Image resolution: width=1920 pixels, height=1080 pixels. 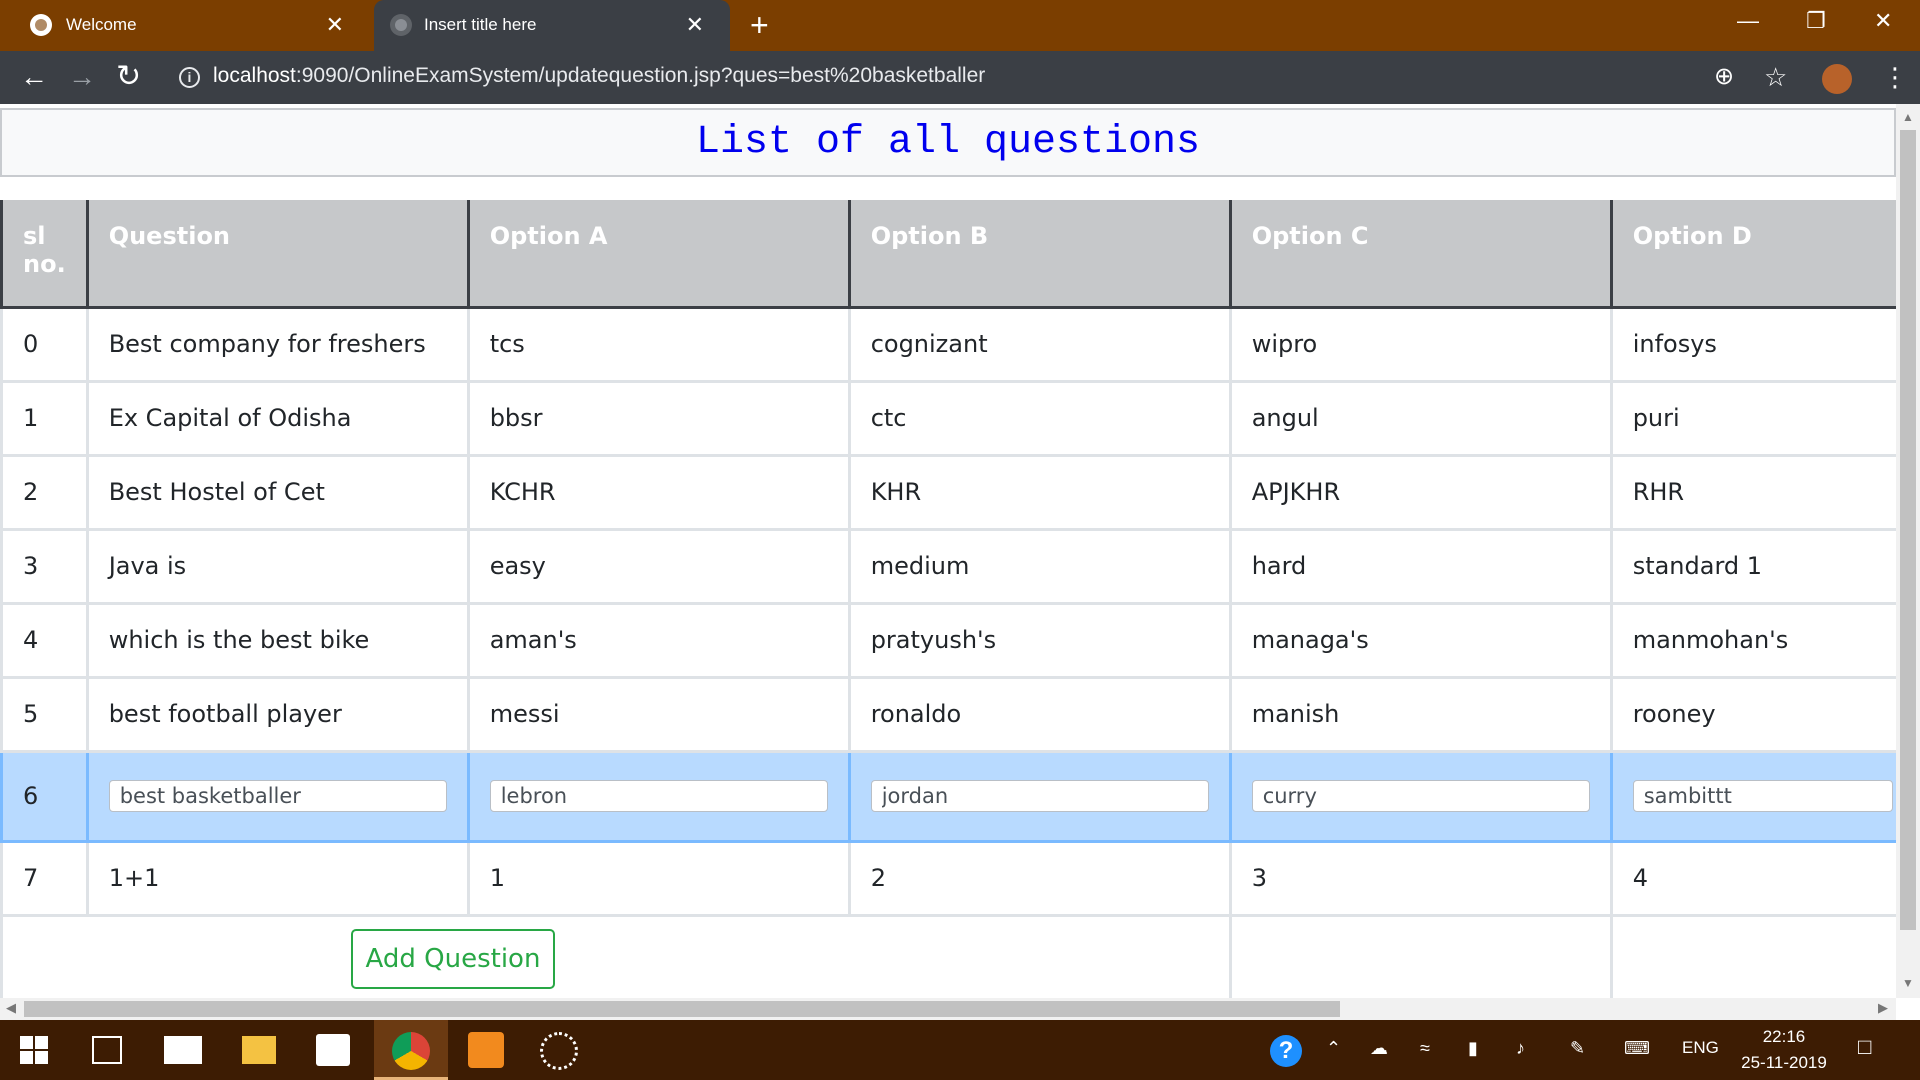 I want to click on info-icon: i, so click(x=189, y=77).